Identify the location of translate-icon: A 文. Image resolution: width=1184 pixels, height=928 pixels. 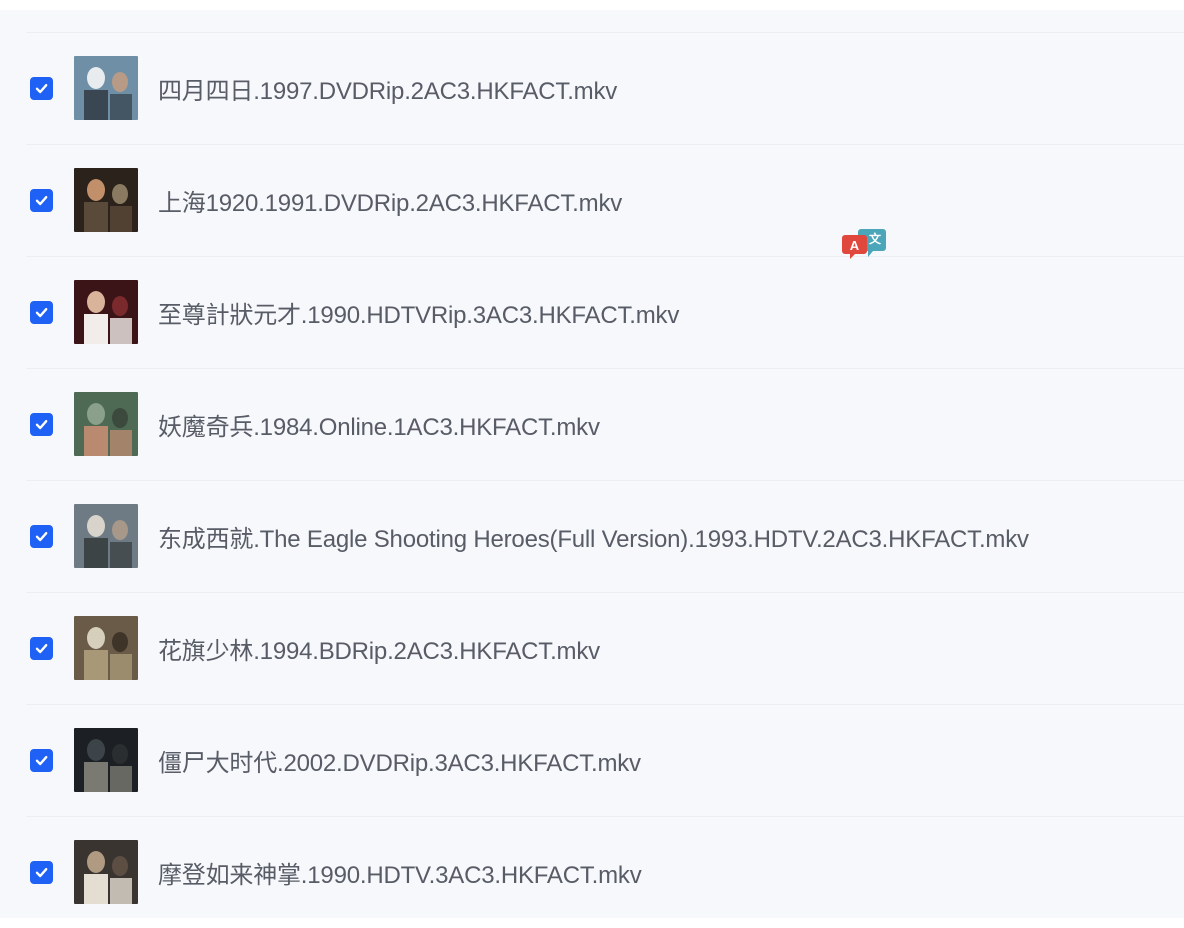
(864, 244).